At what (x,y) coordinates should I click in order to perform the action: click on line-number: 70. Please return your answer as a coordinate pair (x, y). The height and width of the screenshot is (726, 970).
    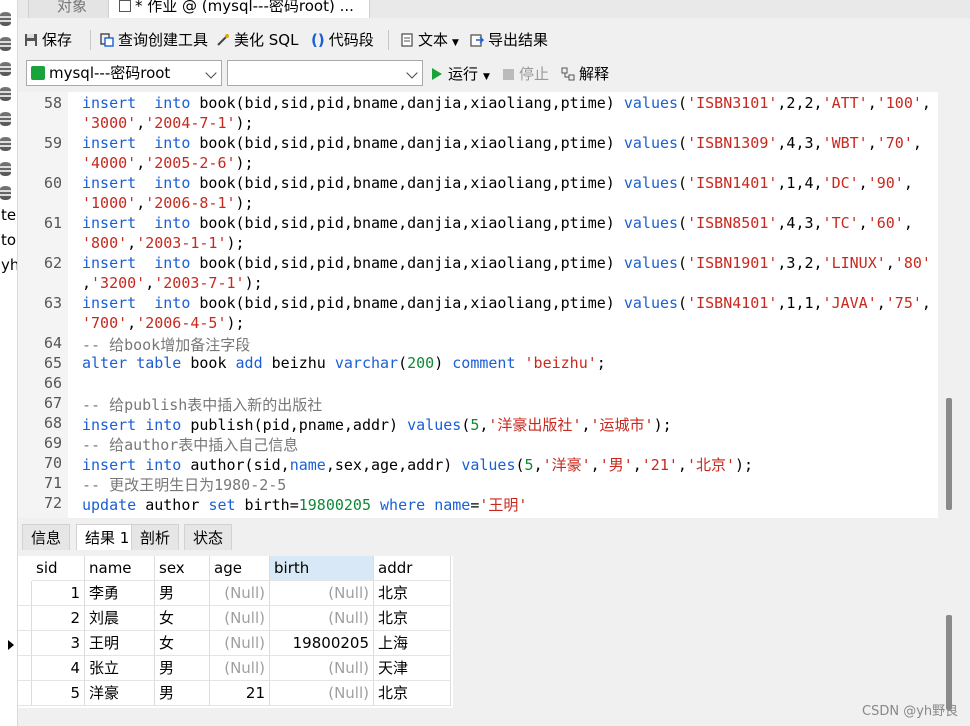
    Looking at the image, I should click on (52, 463).